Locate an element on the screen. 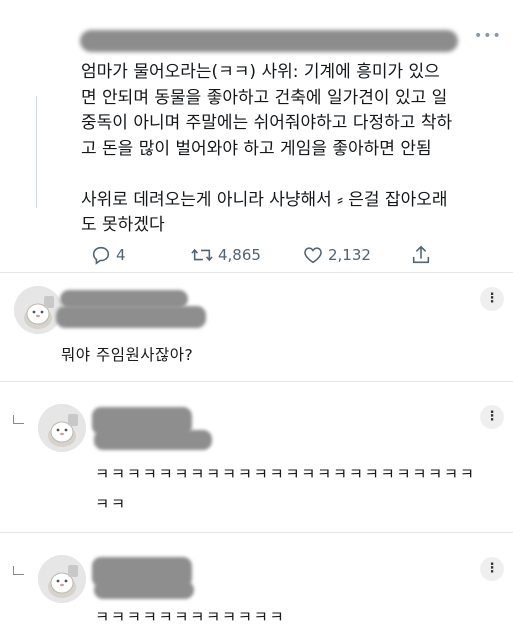 The height and width of the screenshot is (640, 513). like-count: 2,132 is located at coordinates (349, 255).